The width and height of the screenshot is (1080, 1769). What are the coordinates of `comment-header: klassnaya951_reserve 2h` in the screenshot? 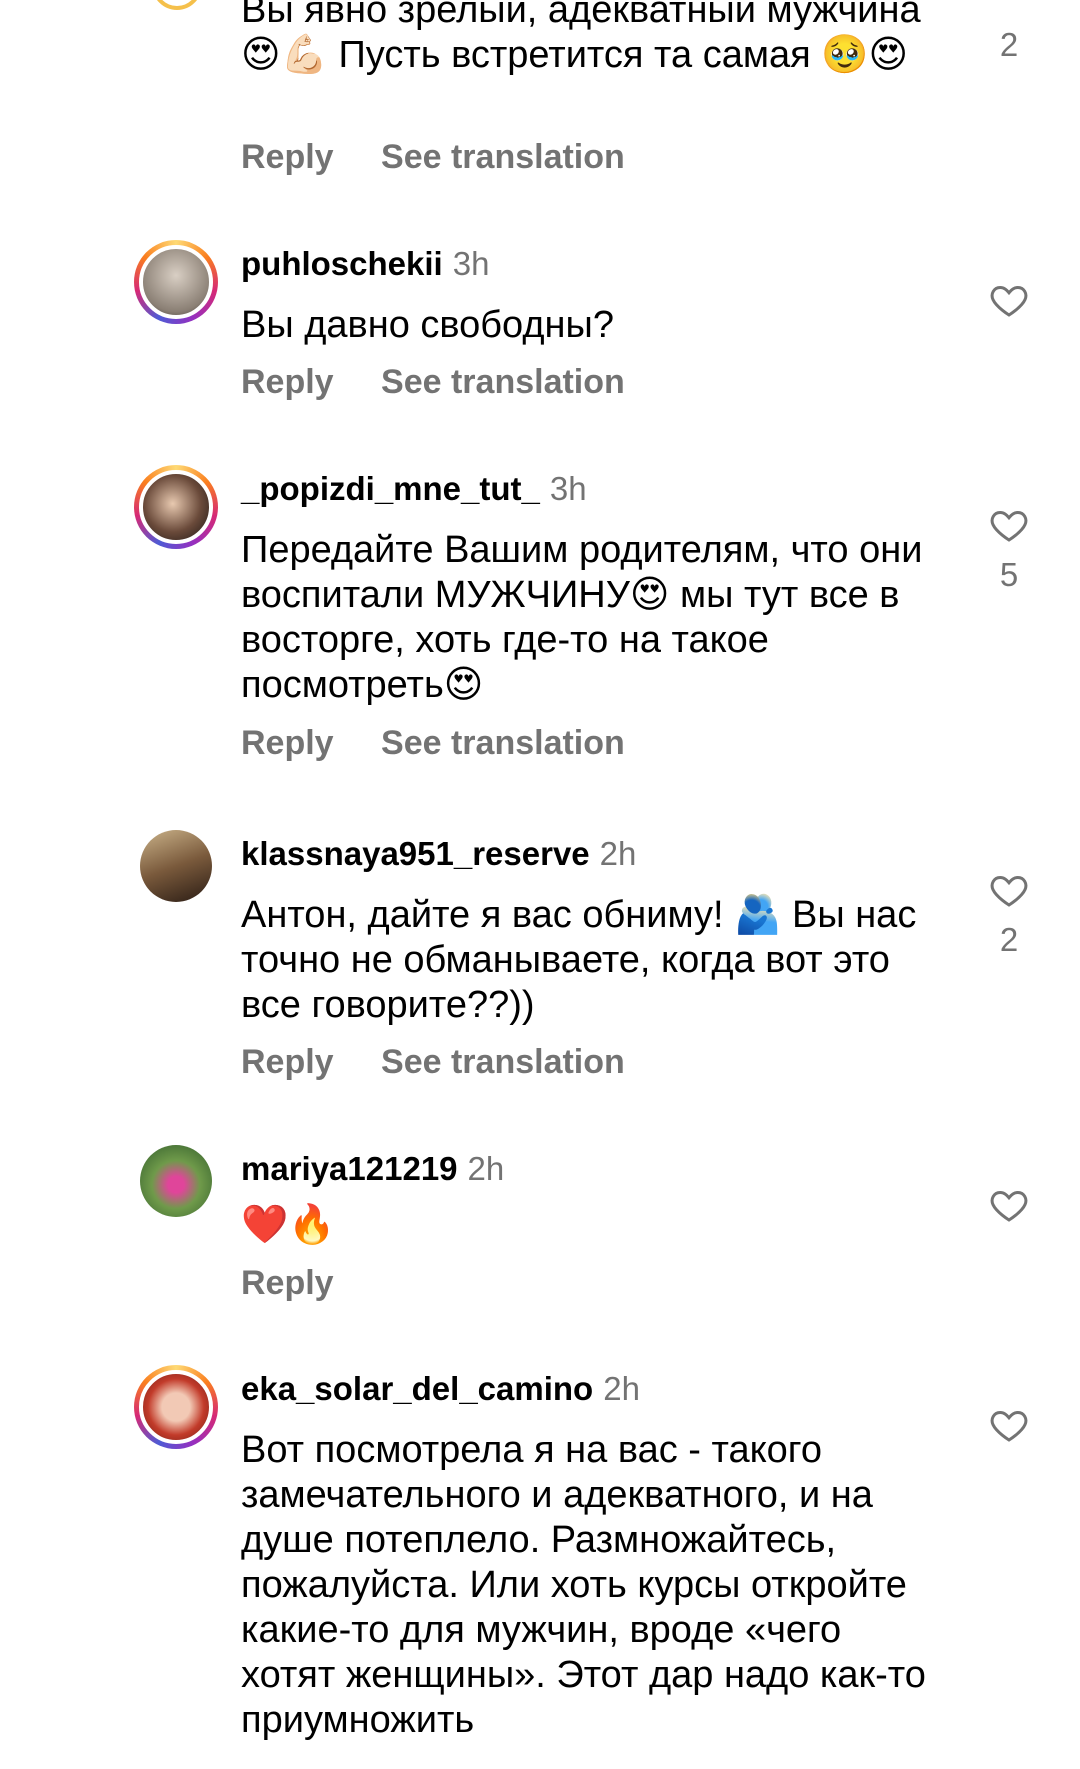 It's located at (438, 854).